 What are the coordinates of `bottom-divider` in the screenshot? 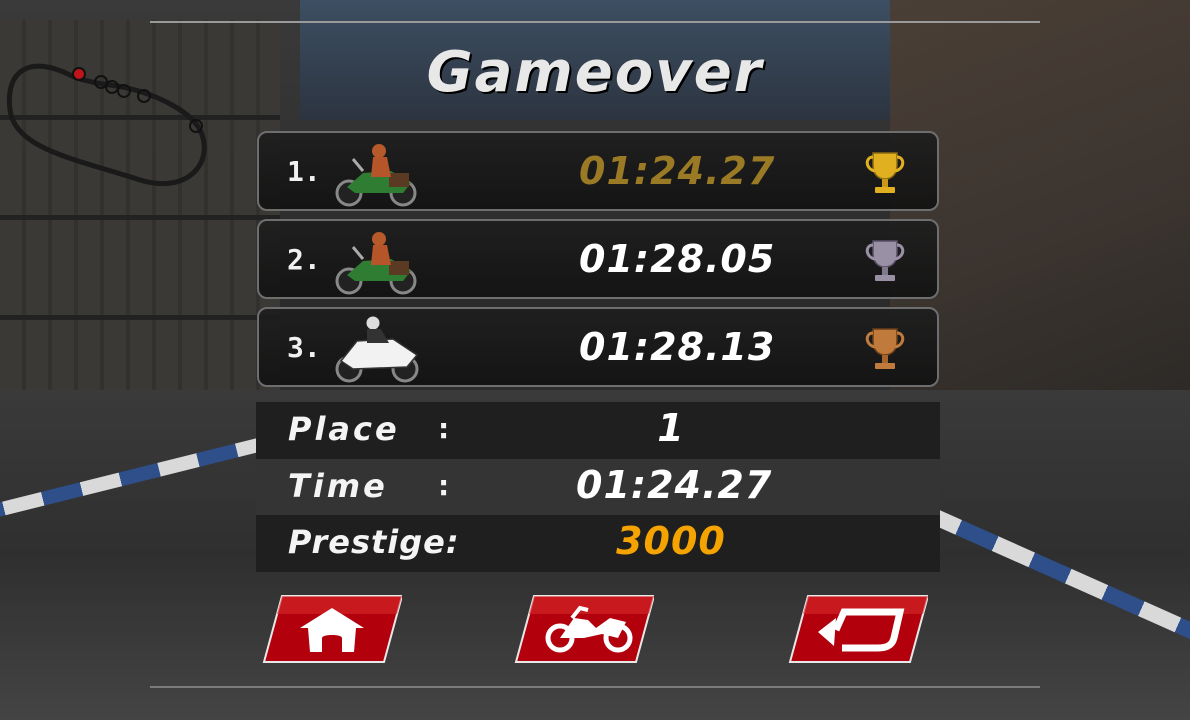 It's located at (595, 687).